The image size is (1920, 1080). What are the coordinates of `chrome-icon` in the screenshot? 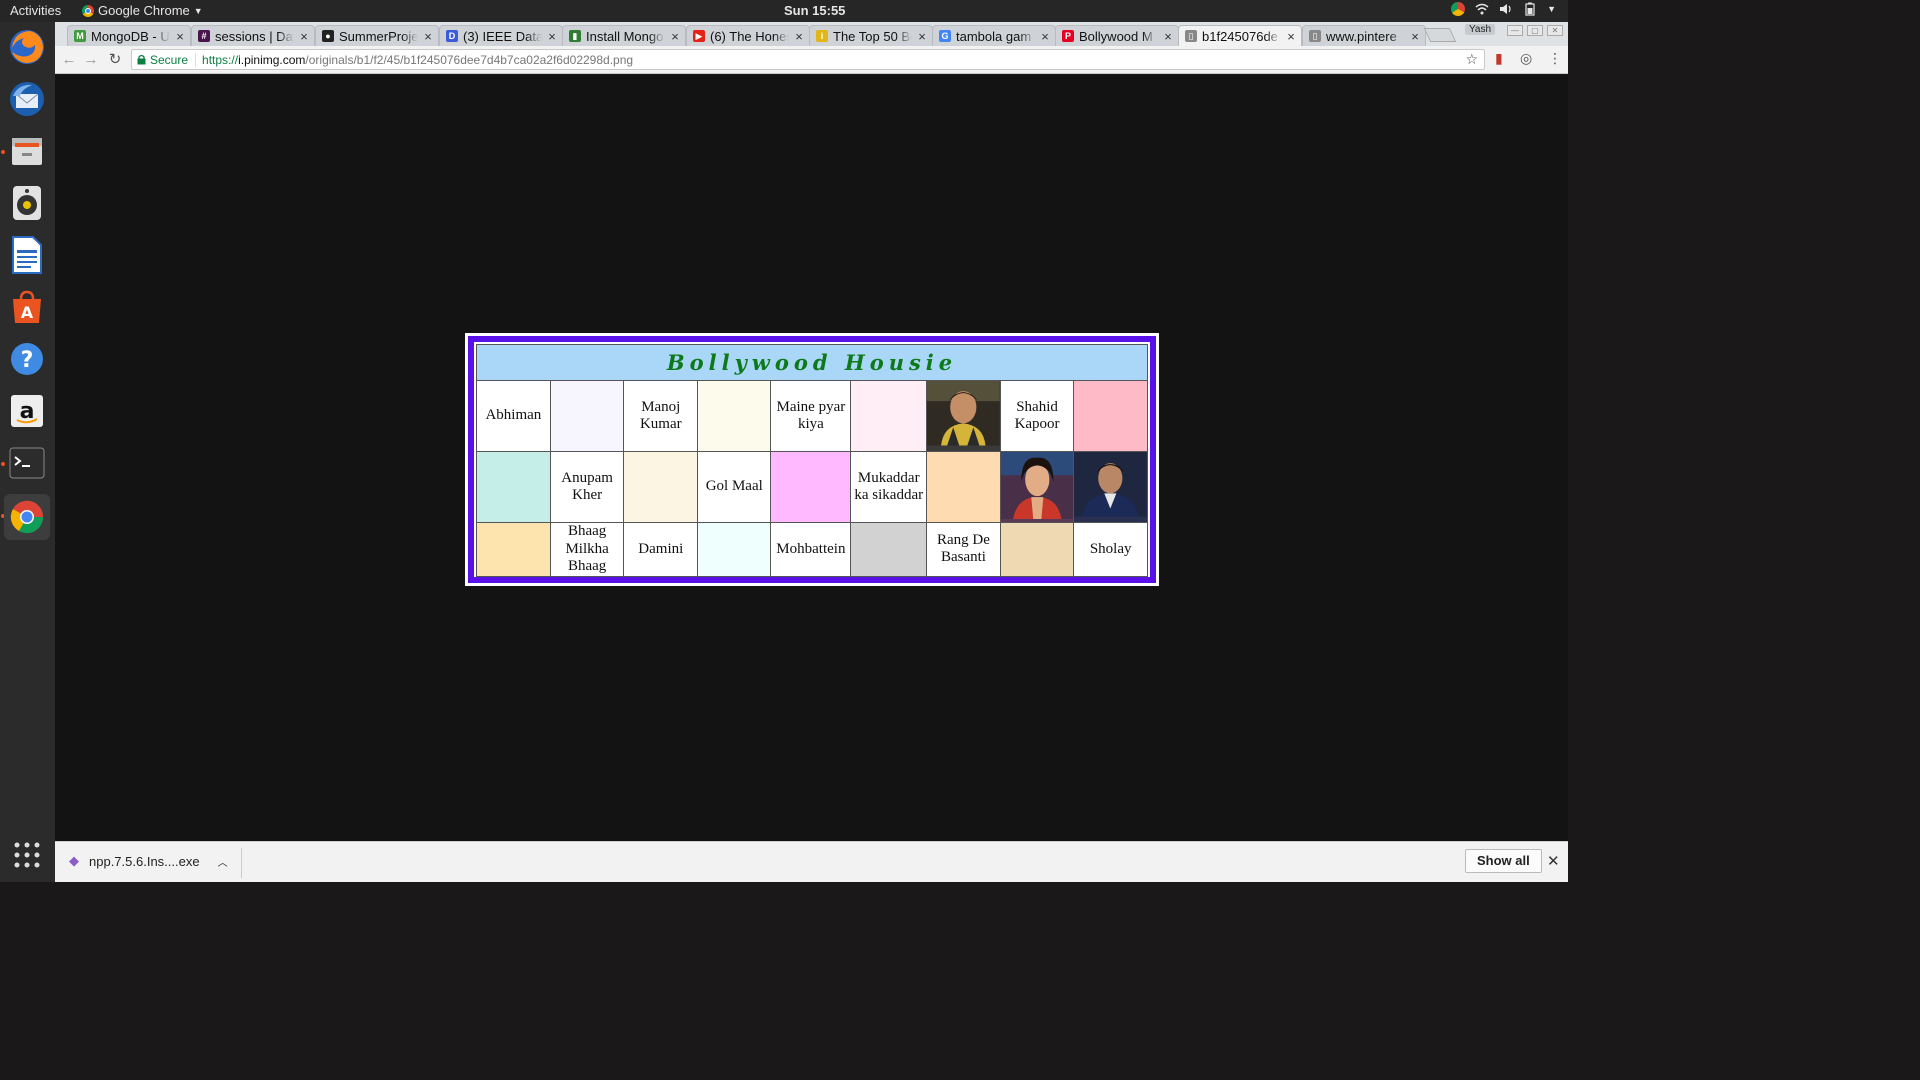 It's located at (27, 517).